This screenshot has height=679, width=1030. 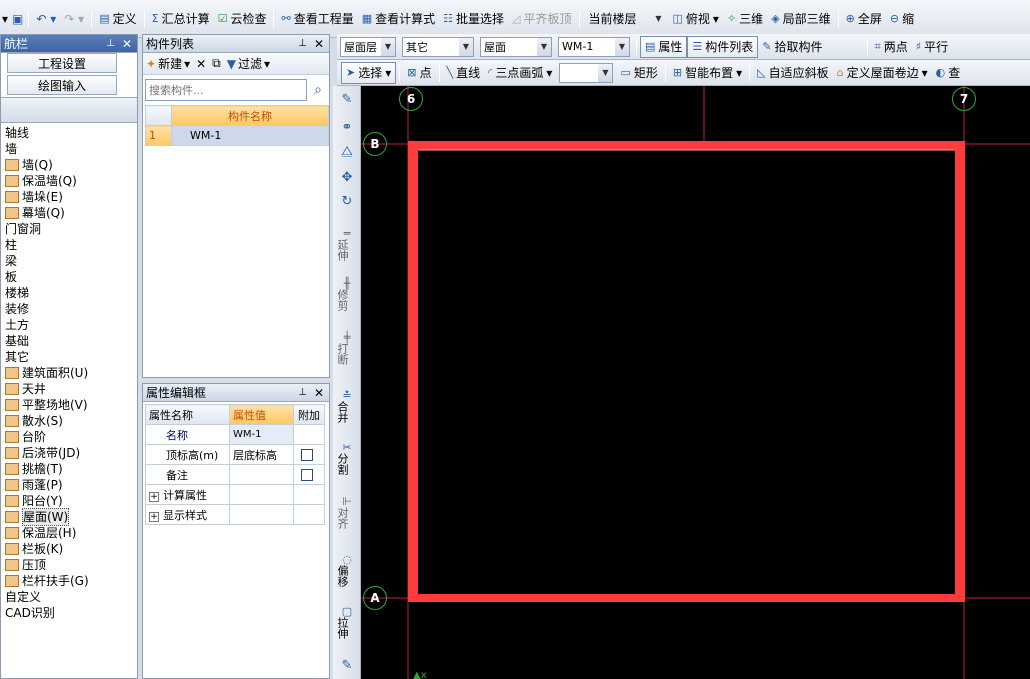 What do you see at coordinates (307, 455) in the screenshot?
I see `checkbox` at bounding box center [307, 455].